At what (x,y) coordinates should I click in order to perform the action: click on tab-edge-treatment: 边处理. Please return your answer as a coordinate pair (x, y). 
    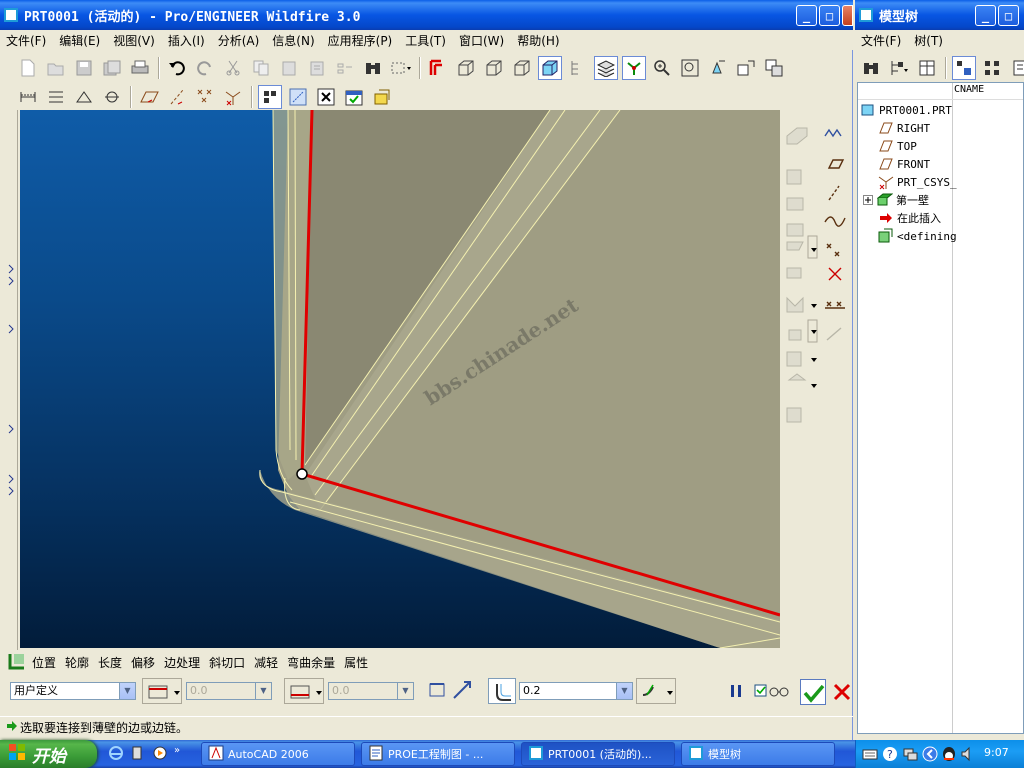
    Looking at the image, I should click on (182, 662).